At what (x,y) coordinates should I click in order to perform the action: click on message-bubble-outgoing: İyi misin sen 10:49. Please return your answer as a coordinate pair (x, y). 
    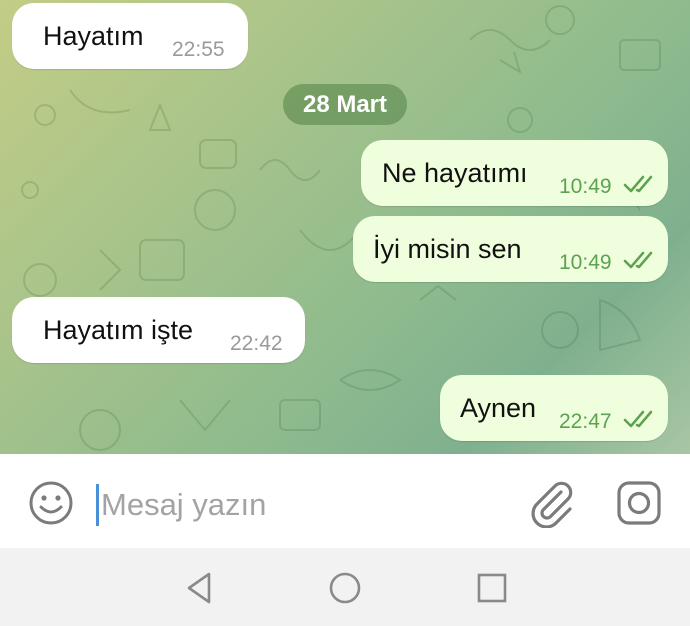
    Looking at the image, I should click on (510, 249).